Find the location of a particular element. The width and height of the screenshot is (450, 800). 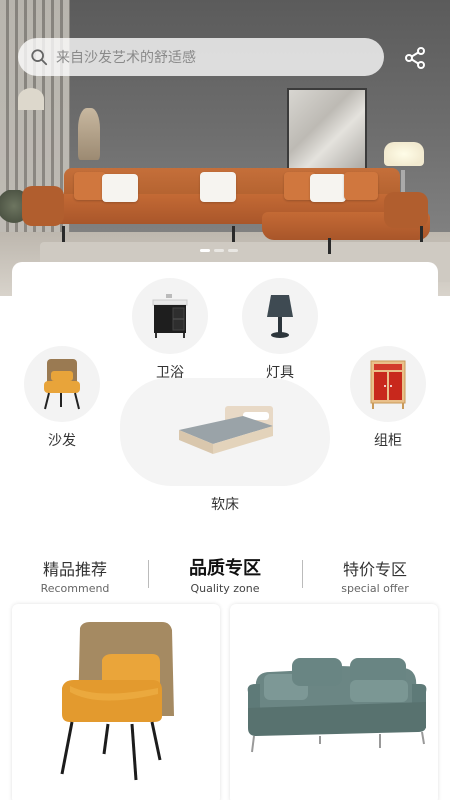

tab-recommend: 精品推荐 Recommend is located at coordinates (75, 575).